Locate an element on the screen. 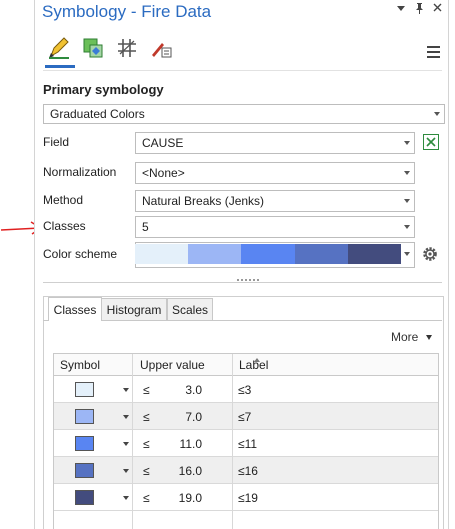 The image size is (455, 529). table-row: ≤19.0 ≤19 is located at coordinates (246, 497).